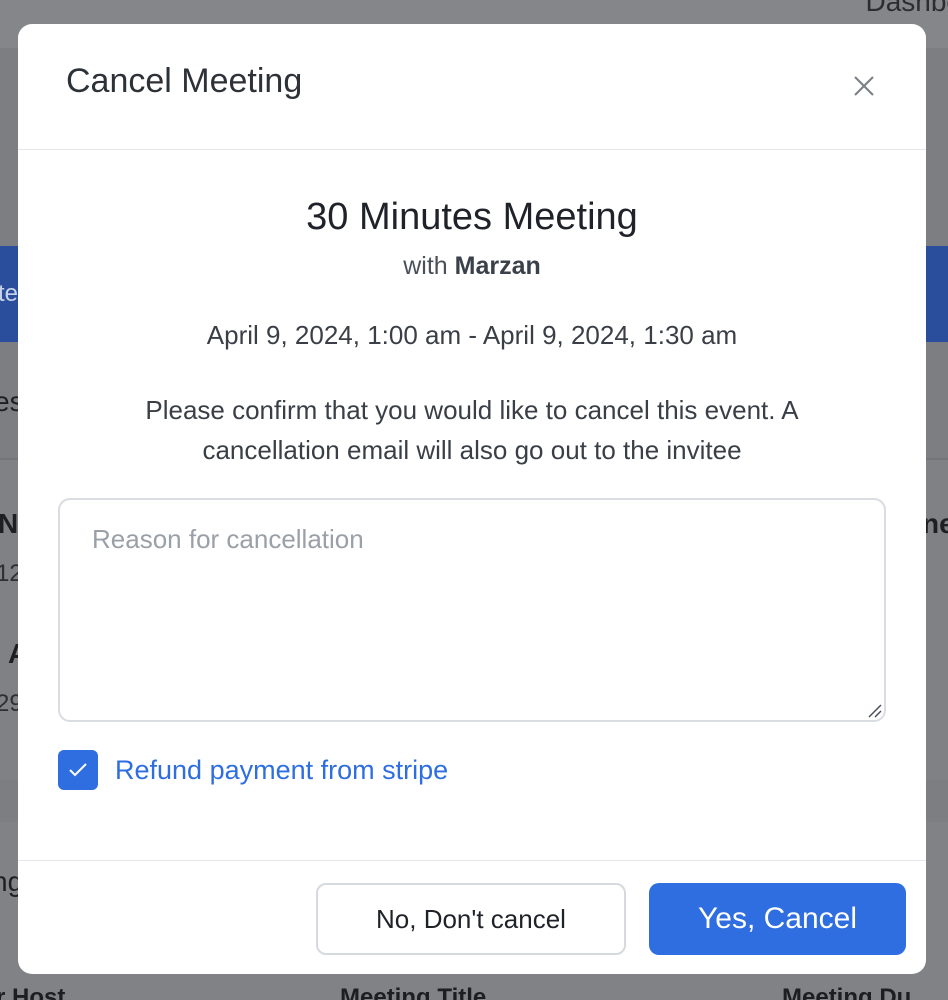 This screenshot has height=1000, width=948. Describe the element at coordinates (472, 87) in the screenshot. I see `modal-header: Cancel Meeting` at that location.